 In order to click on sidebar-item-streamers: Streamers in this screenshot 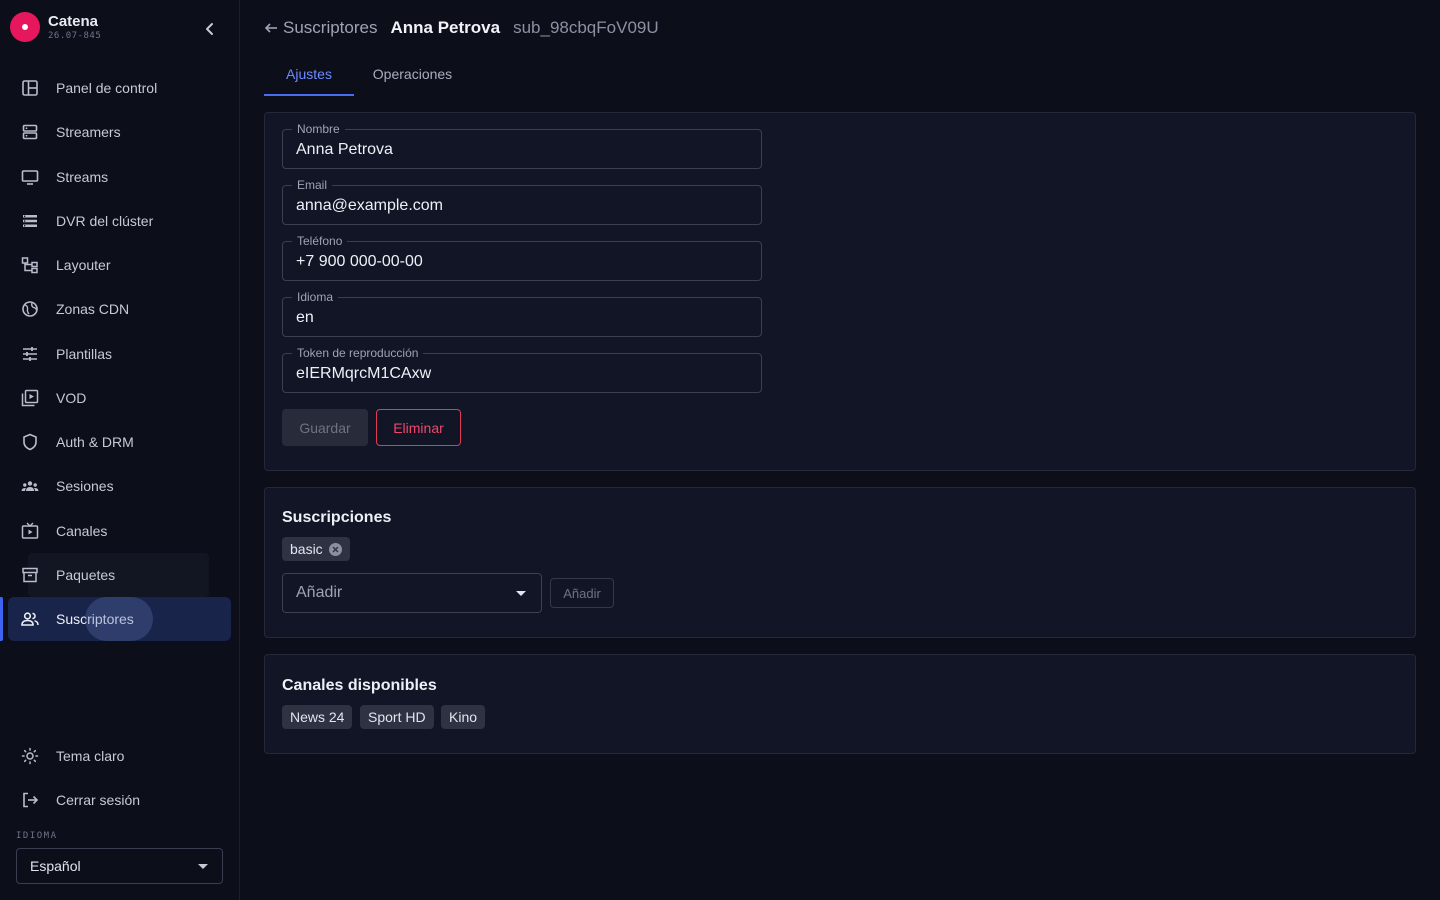, I will do `click(119, 132)`.